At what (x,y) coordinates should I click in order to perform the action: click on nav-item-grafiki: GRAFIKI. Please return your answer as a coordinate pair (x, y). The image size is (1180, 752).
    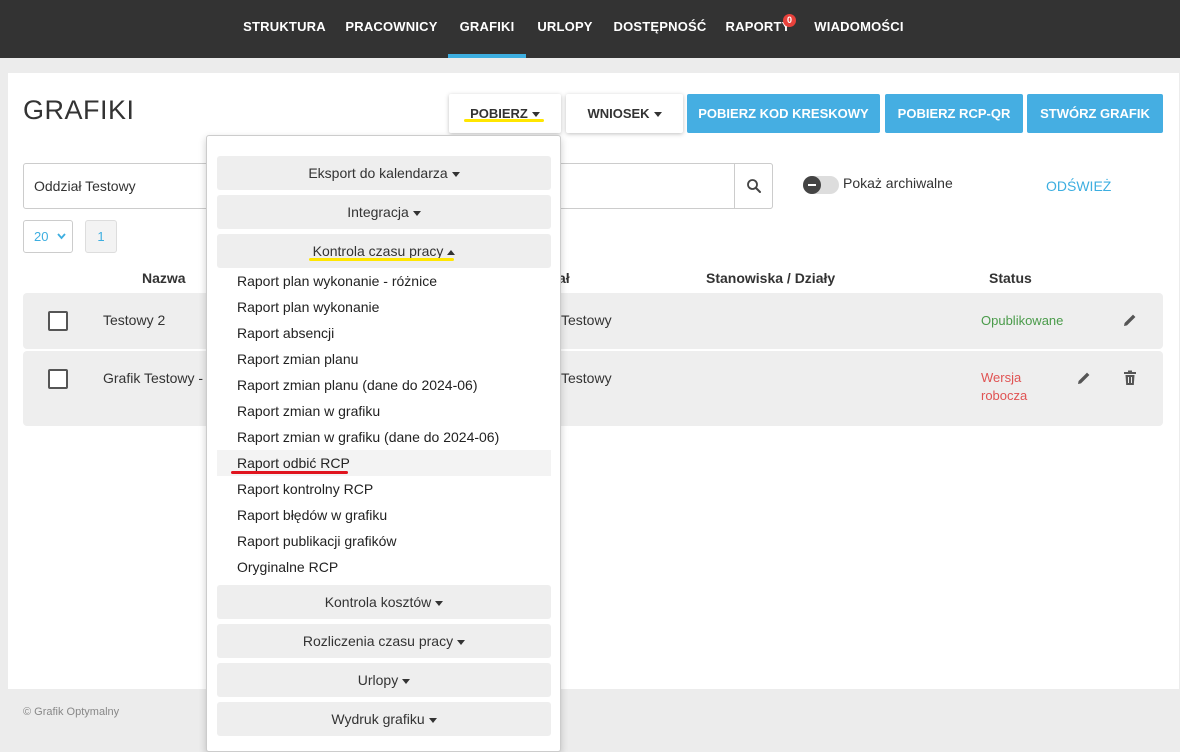
    Looking at the image, I should click on (487, 29).